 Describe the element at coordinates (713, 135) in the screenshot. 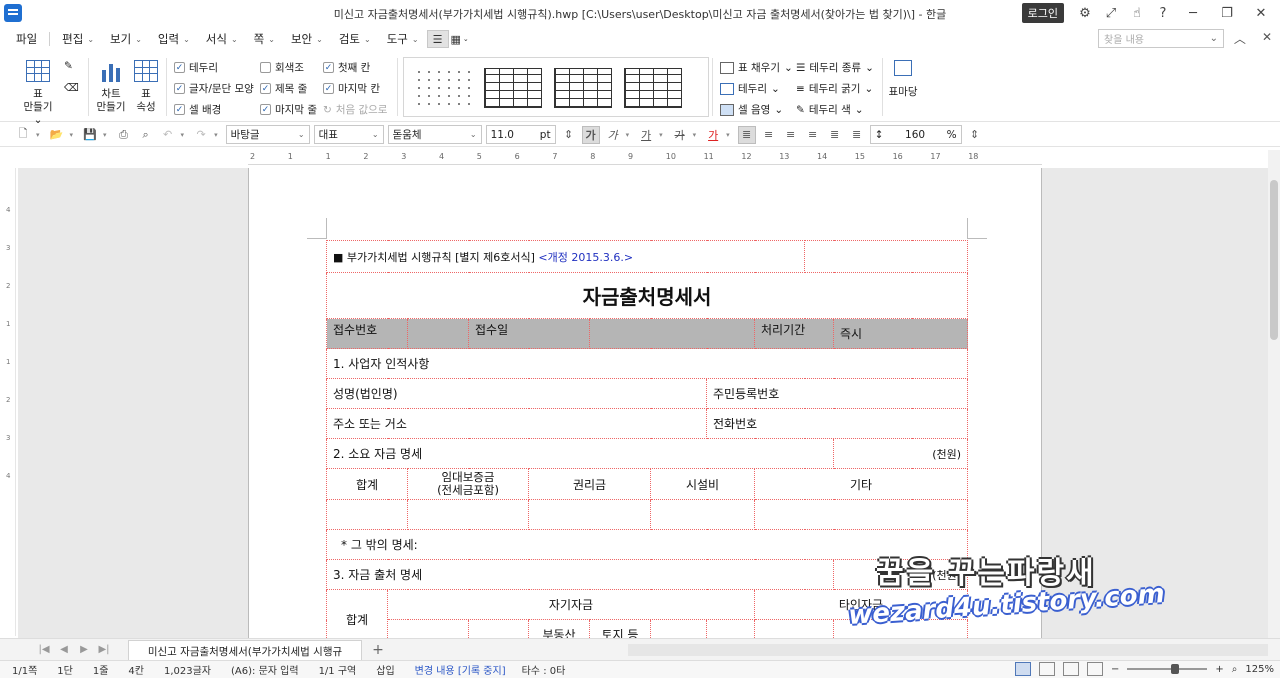

I see `font-color-button: 가` at that location.